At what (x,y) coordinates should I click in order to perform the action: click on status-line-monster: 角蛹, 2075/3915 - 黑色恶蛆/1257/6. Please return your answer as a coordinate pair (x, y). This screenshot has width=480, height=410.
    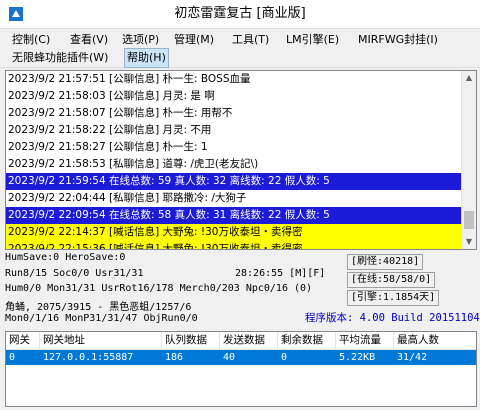
    Looking at the image, I should click on (98, 307).